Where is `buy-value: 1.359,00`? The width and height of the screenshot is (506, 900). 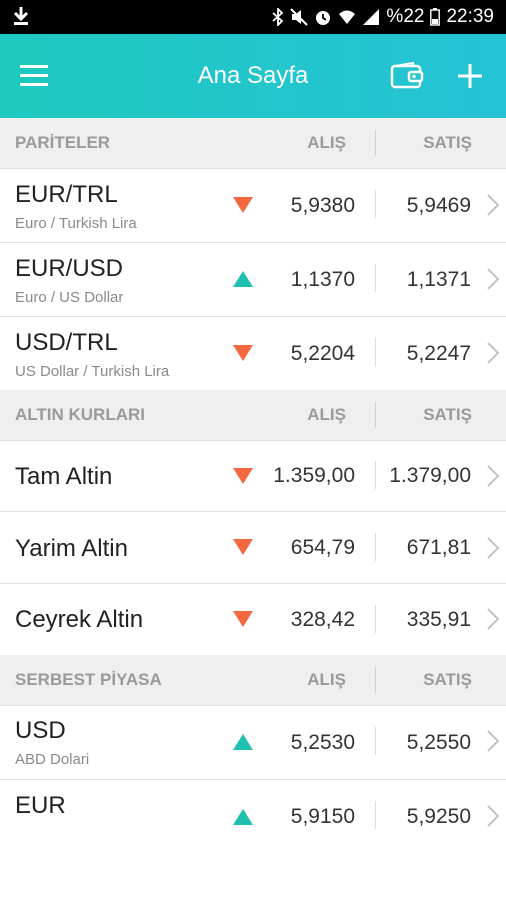
buy-value: 1.359,00 is located at coordinates (314, 475).